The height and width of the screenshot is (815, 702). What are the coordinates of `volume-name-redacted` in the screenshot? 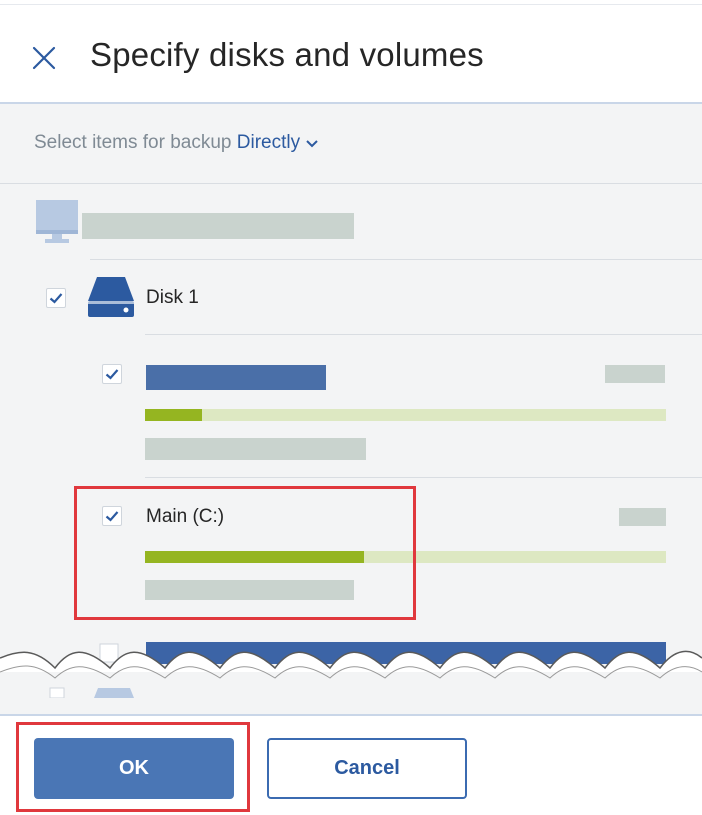 It's located at (236, 377).